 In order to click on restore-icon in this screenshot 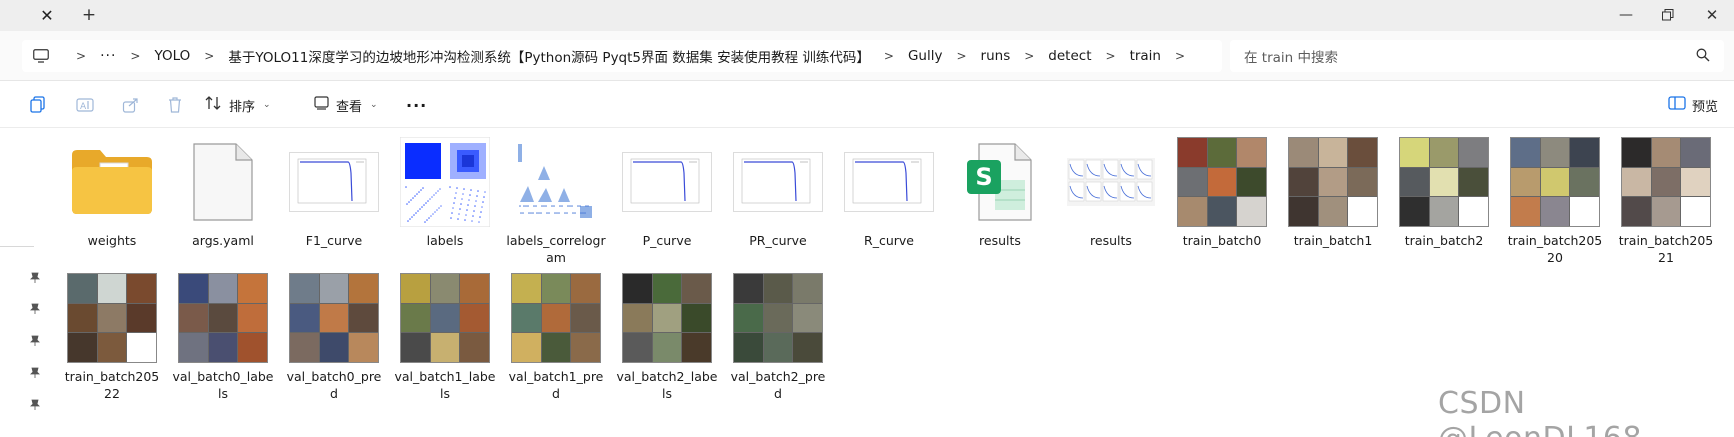, I will do `click(1668, 15)`.